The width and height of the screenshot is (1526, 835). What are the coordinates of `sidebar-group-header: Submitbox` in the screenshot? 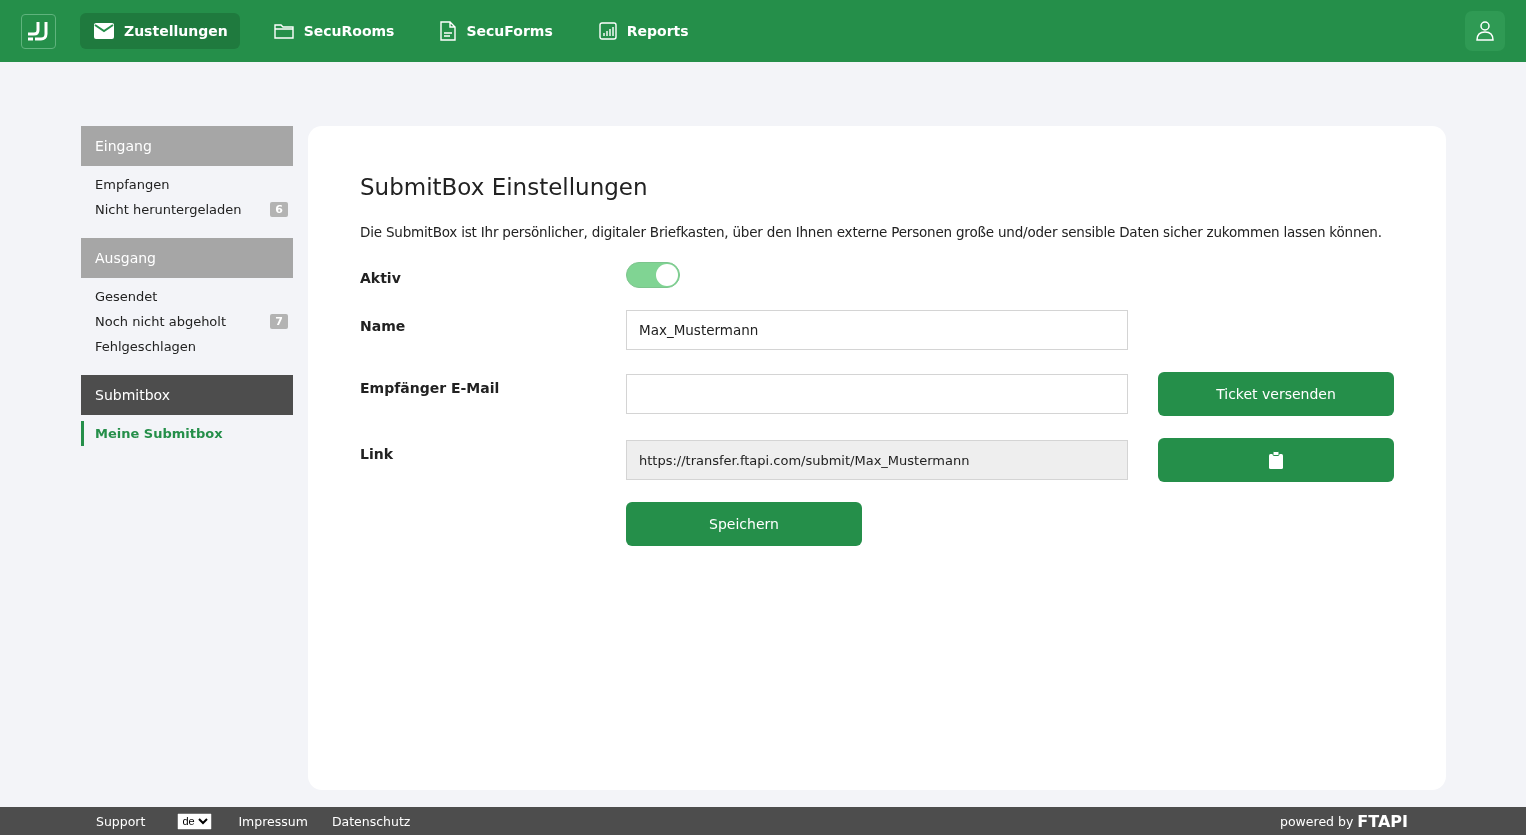 It's located at (187, 395).